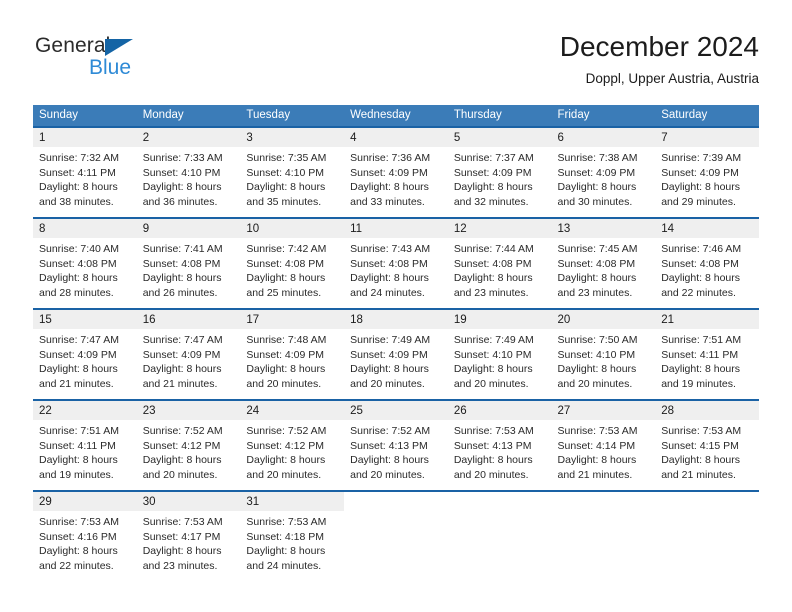 The width and height of the screenshot is (792, 612). I want to click on daylight-text-line2: and 29 minutes., so click(698, 201).